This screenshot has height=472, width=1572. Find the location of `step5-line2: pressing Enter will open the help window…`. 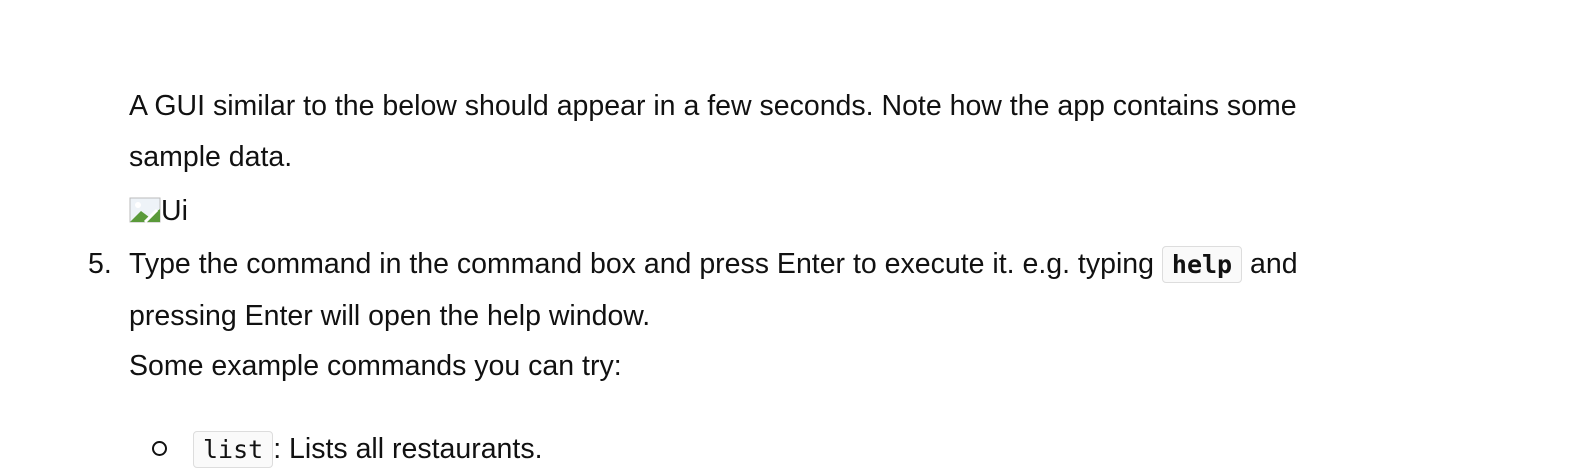

step5-line2: pressing Enter will open the help window… is located at coordinates (390, 316).